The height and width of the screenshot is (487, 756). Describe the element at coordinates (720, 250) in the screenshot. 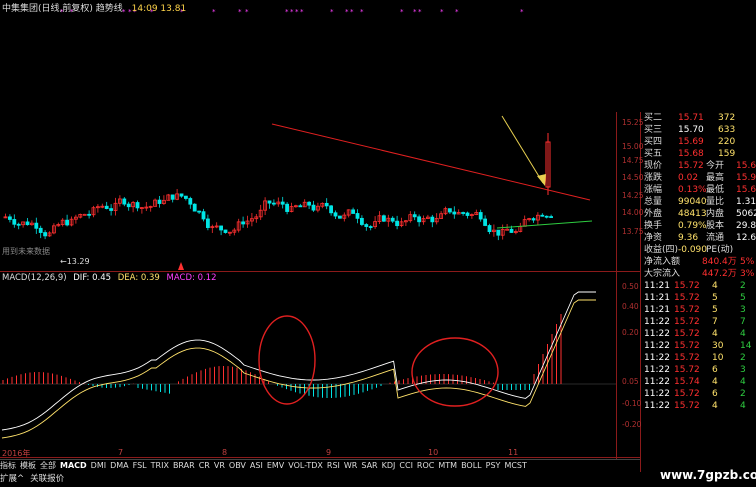

I see `stat-label: PE(动)` at that location.